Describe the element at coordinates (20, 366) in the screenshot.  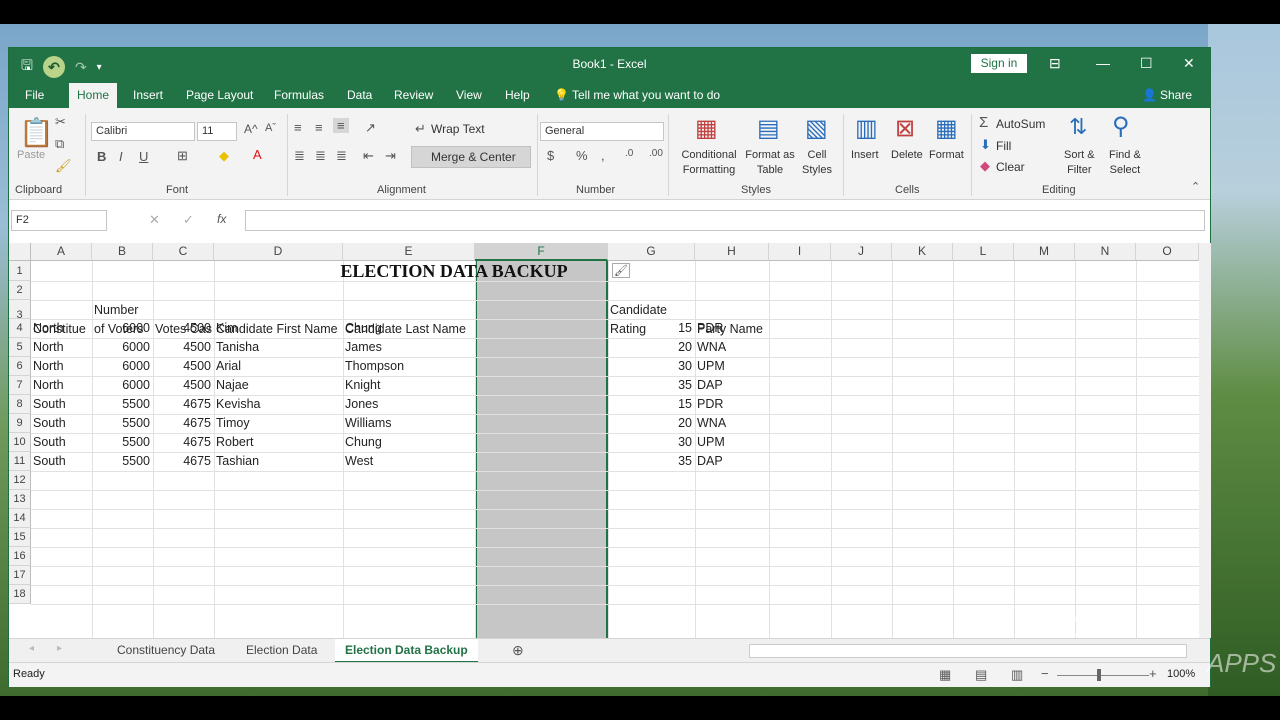
I see `row-header-6: 6` at that location.